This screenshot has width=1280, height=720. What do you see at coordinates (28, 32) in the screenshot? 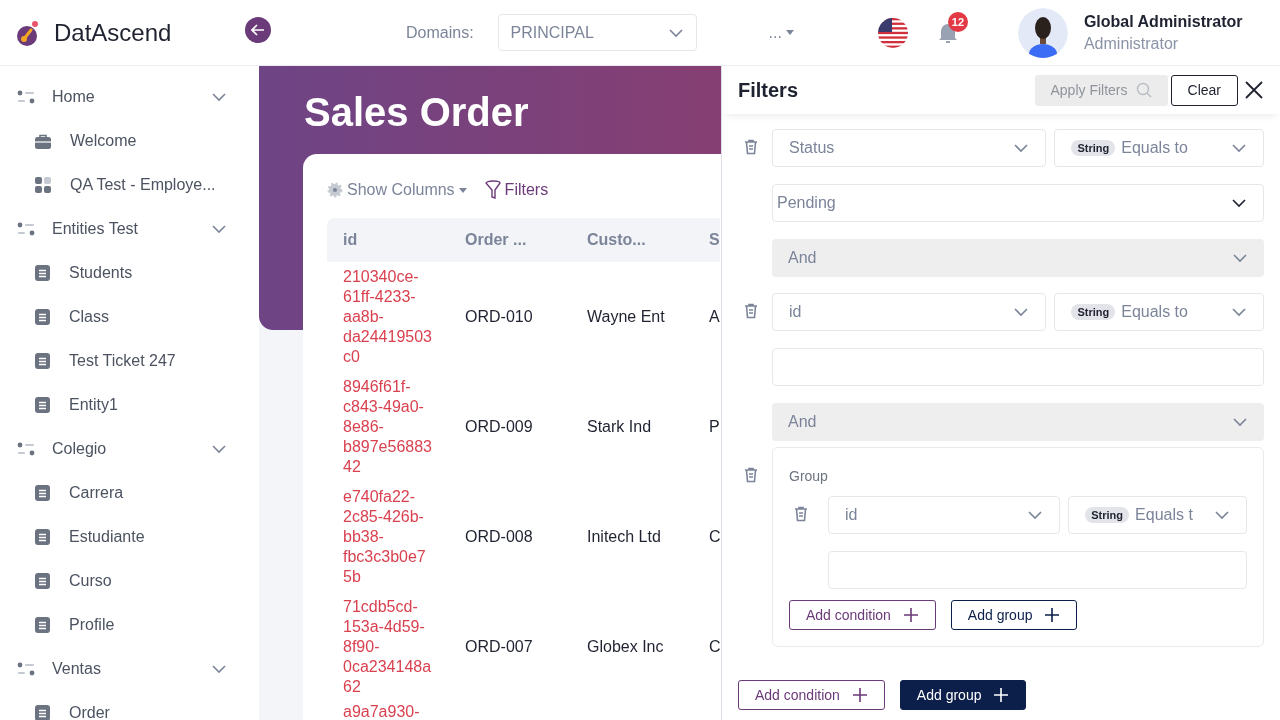
I see `logo-icon` at bounding box center [28, 32].